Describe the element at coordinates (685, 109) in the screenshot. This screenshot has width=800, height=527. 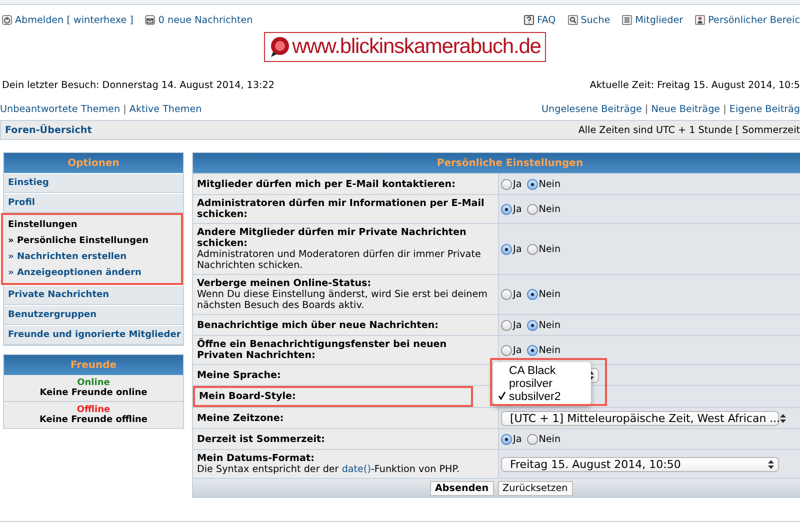
I see `nav-link: Neue Beiträge` at that location.